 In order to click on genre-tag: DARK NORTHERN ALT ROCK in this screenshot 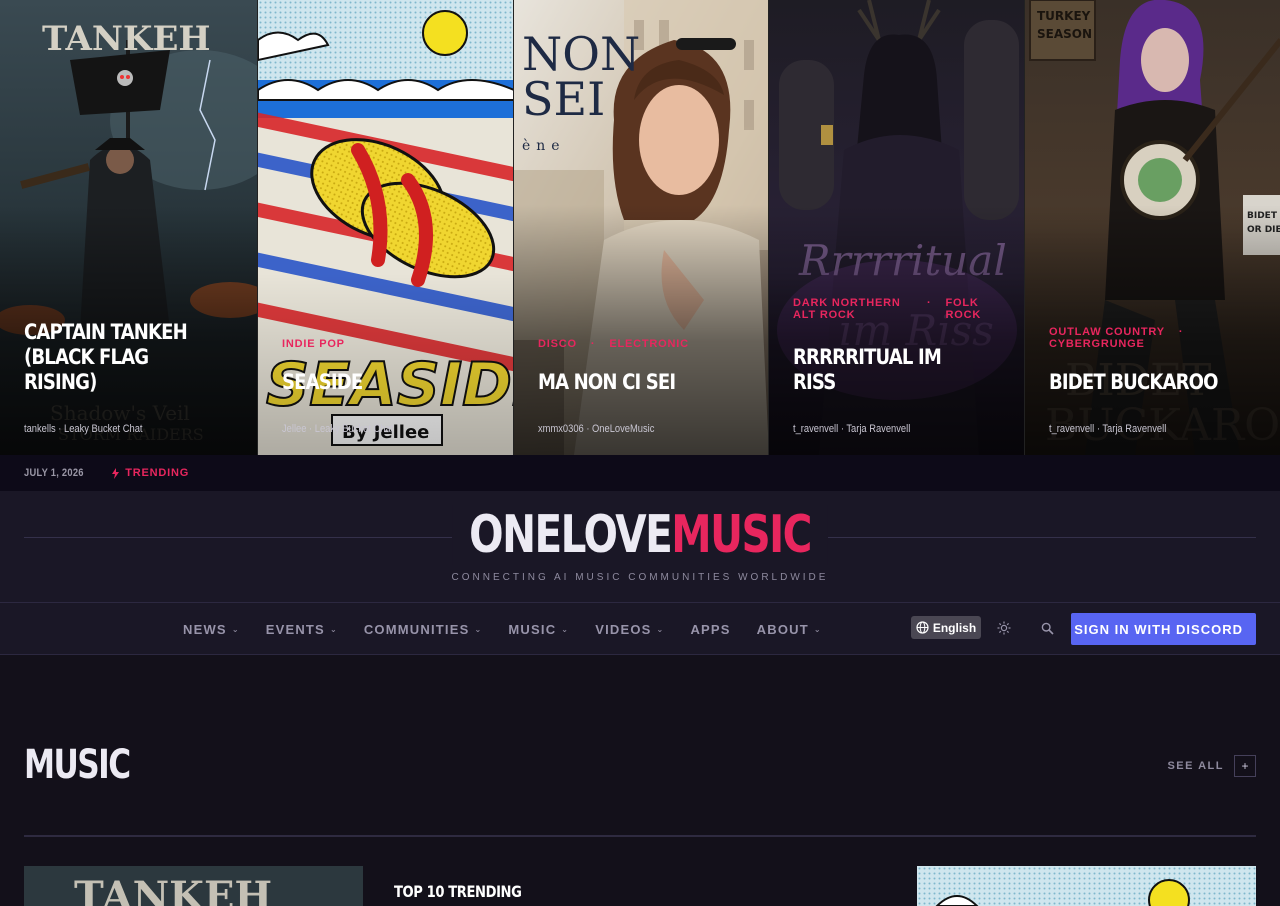, I will do `click(853, 309)`.